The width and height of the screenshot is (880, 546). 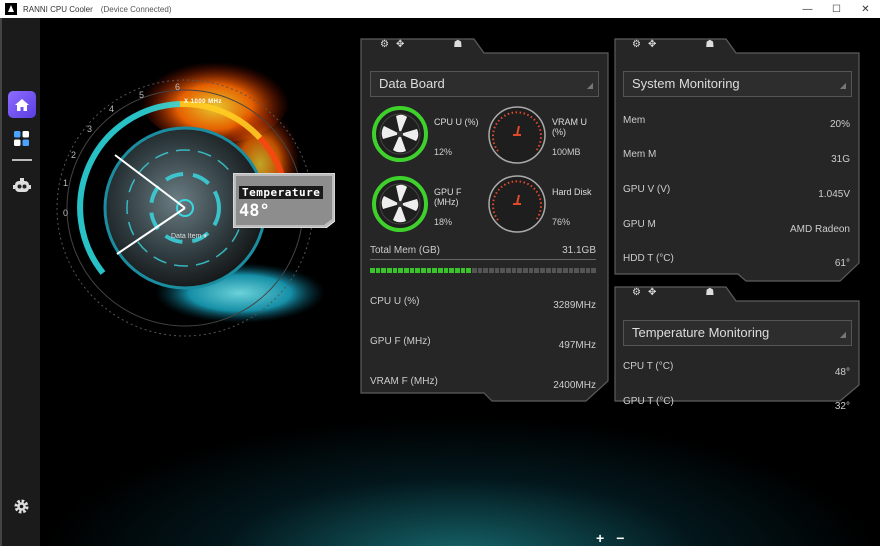 What do you see at coordinates (73, 155) in the screenshot?
I see `gauge-tick: 2` at bounding box center [73, 155].